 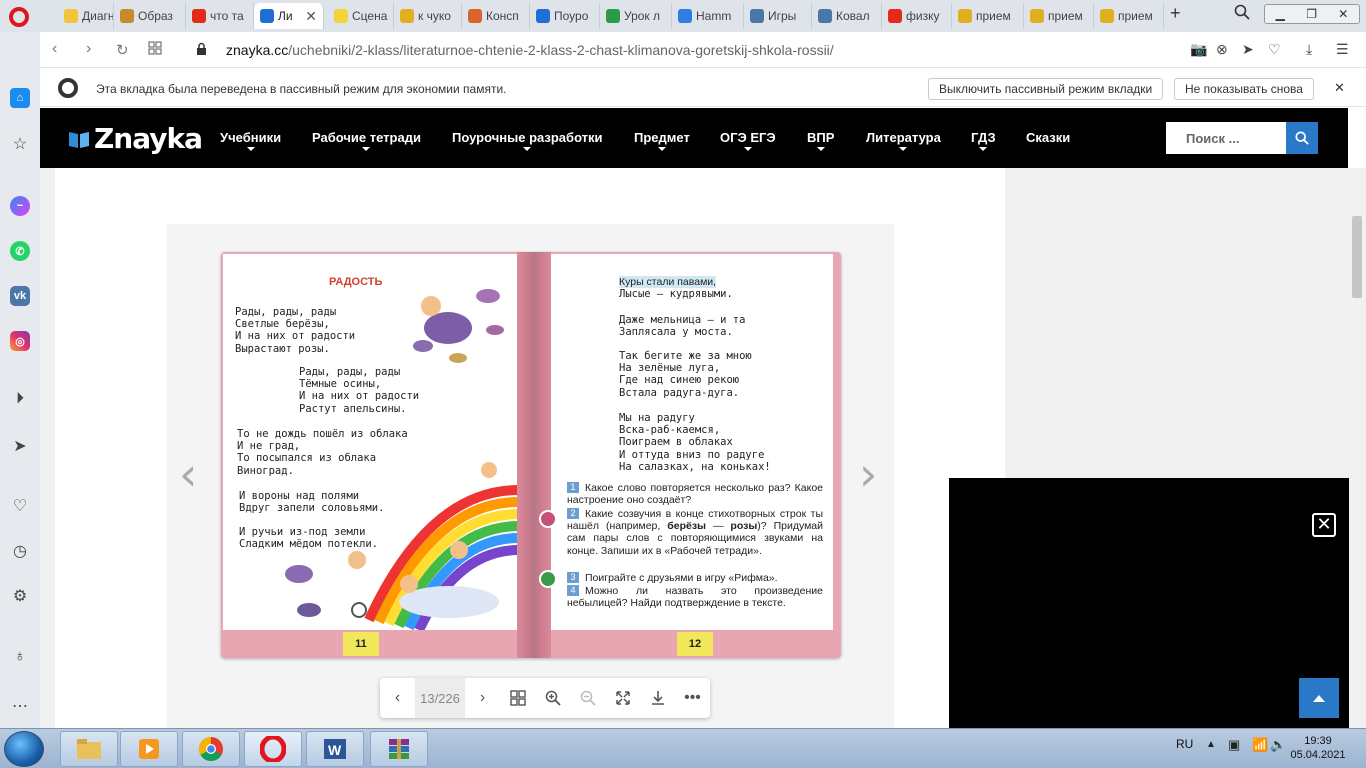 What do you see at coordinates (923, 16) in the screenshot?
I see `tab-label: физку` at bounding box center [923, 16].